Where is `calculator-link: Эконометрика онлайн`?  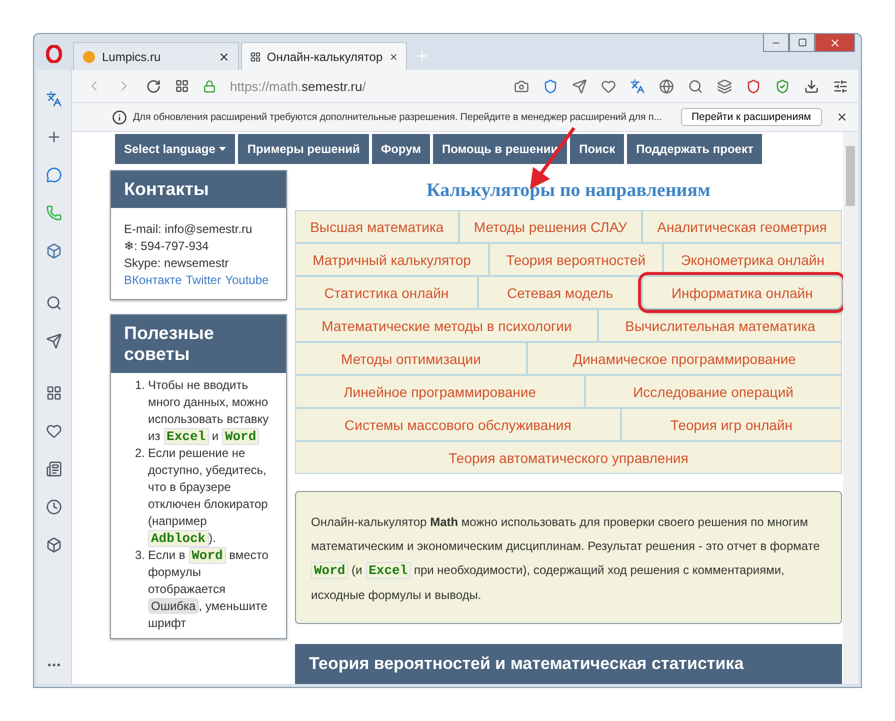 calculator-link: Эконометрика онлайн is located at coordinates (752, 259).